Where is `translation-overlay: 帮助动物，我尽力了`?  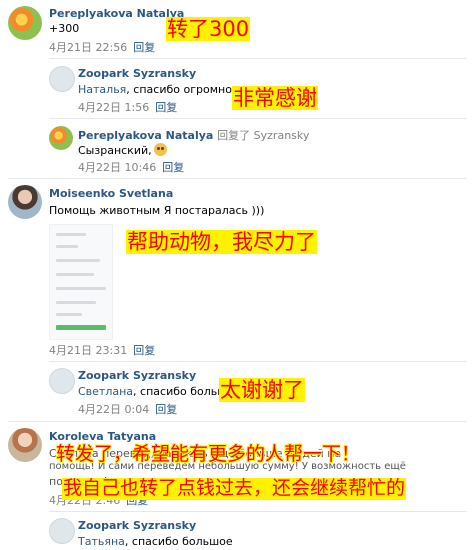
translation-overlay: 帮助动物，我尽力了 is located at coordinates (221, 242).